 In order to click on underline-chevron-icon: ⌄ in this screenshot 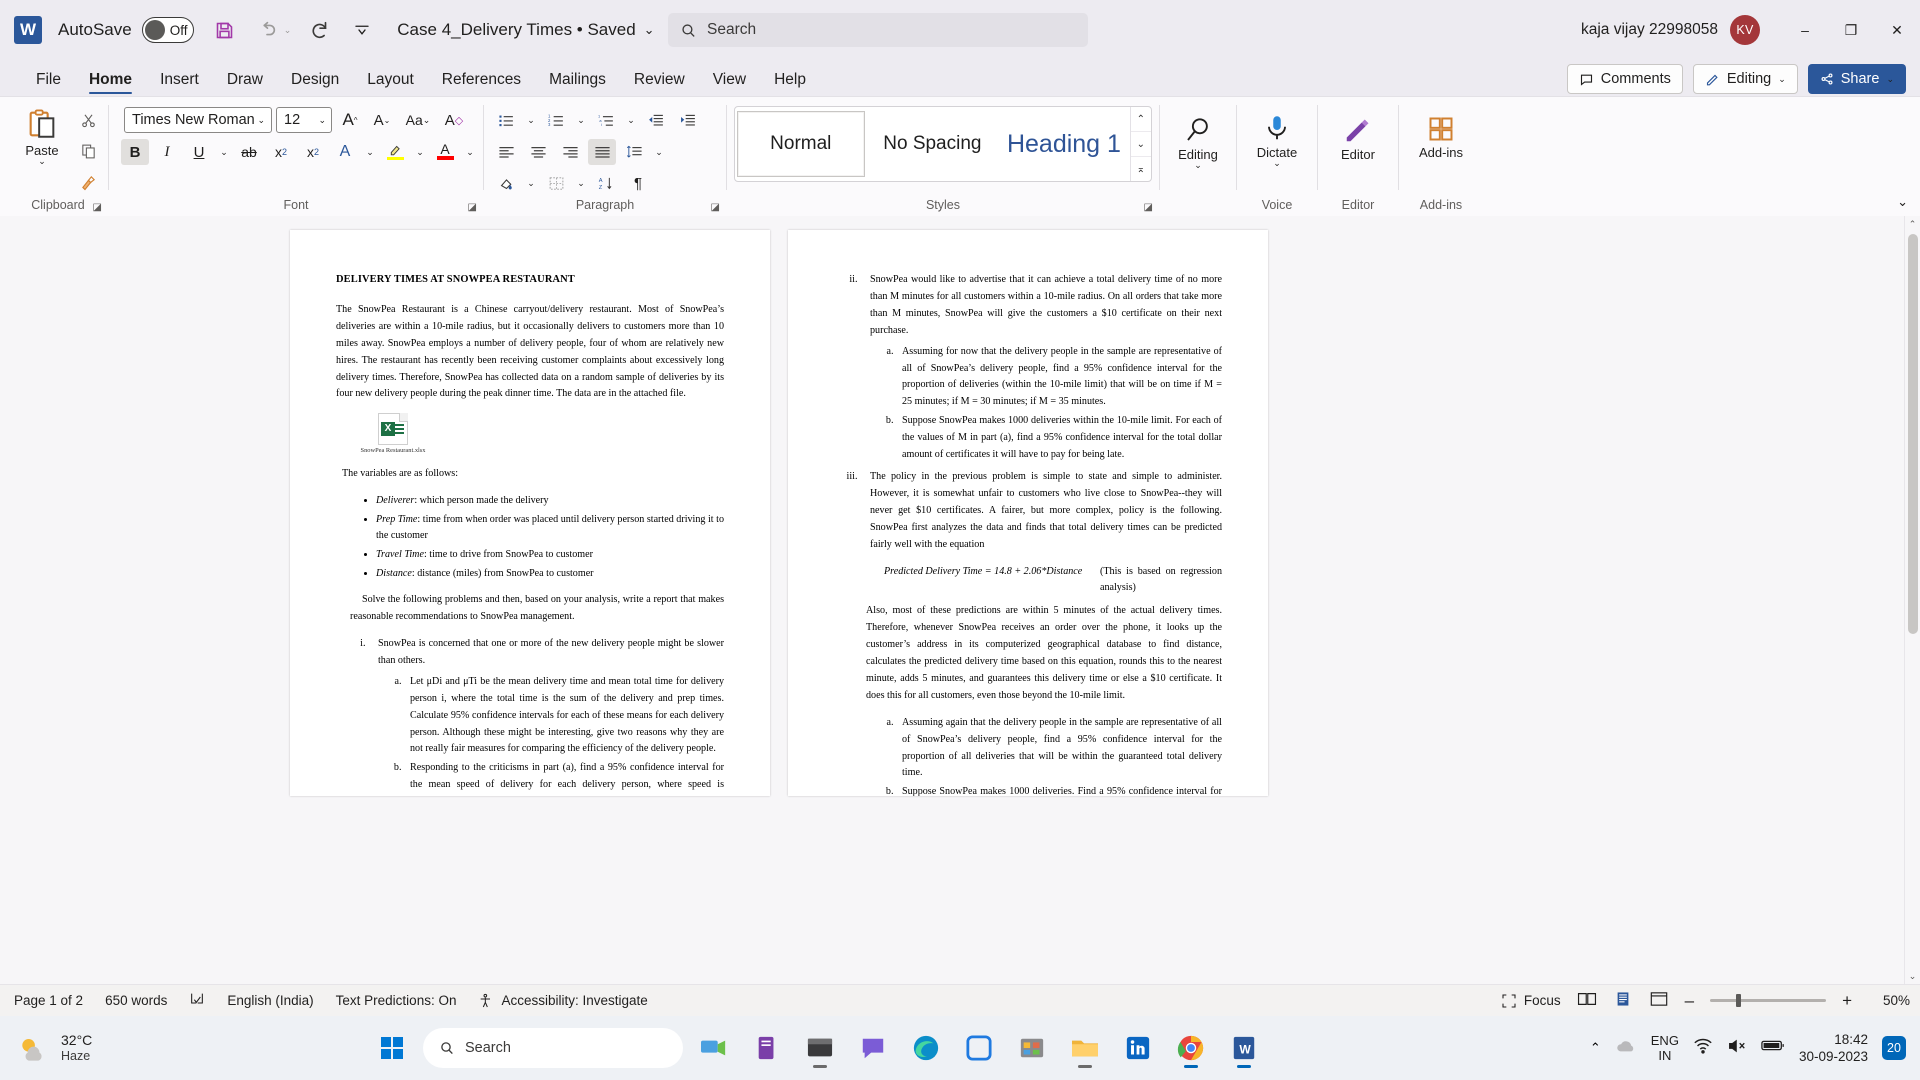, I will do `click(224, 152)`.